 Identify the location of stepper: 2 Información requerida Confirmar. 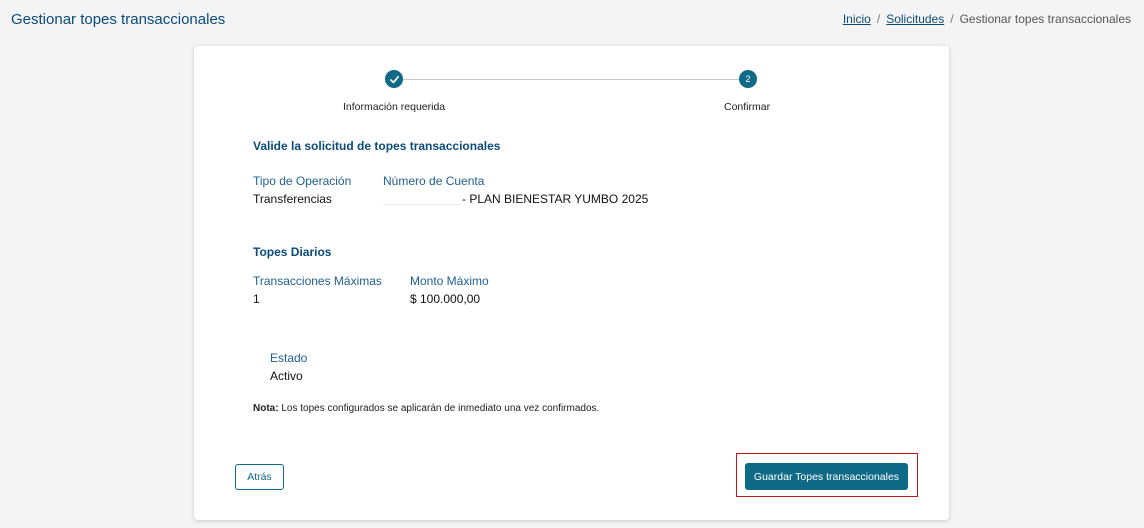
(571, 95).